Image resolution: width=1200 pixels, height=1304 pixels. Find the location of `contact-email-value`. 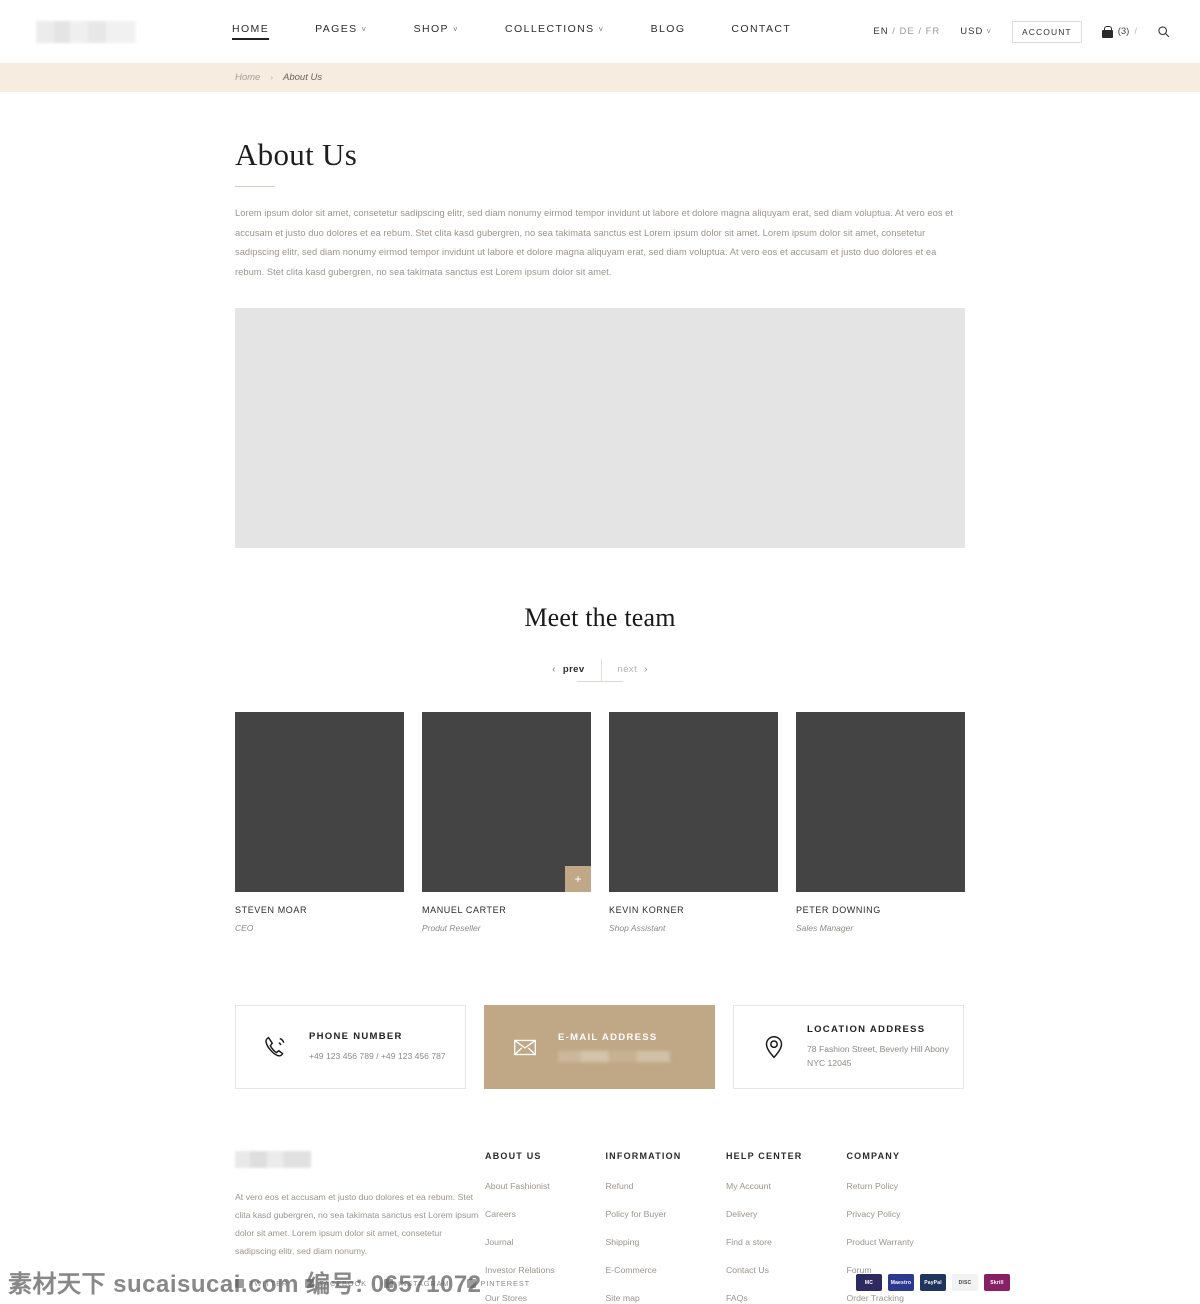

contact-email-value is located at coordinates (614, 1056).